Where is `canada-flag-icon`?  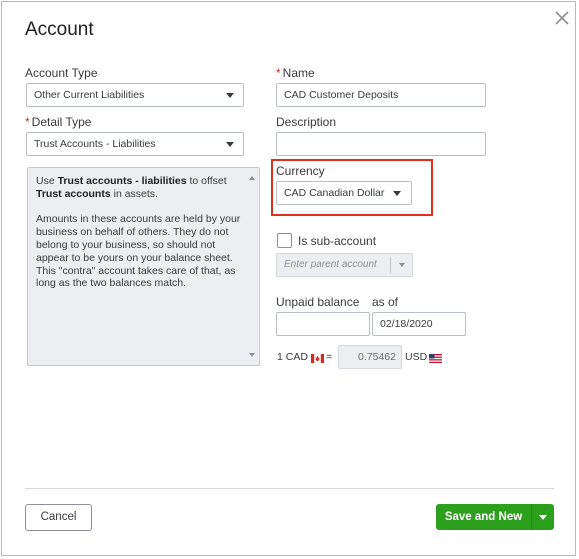 canada-flag-icon is located at coordinates (317, 356).